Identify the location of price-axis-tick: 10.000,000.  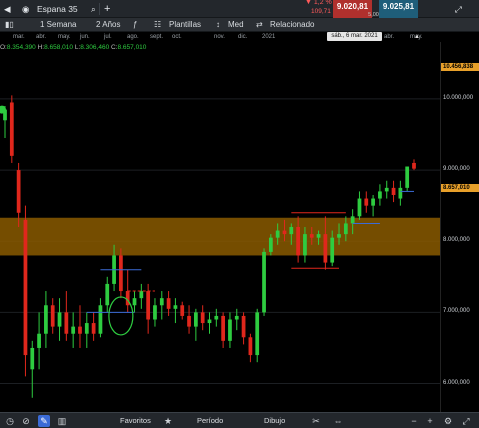
(458, 97).